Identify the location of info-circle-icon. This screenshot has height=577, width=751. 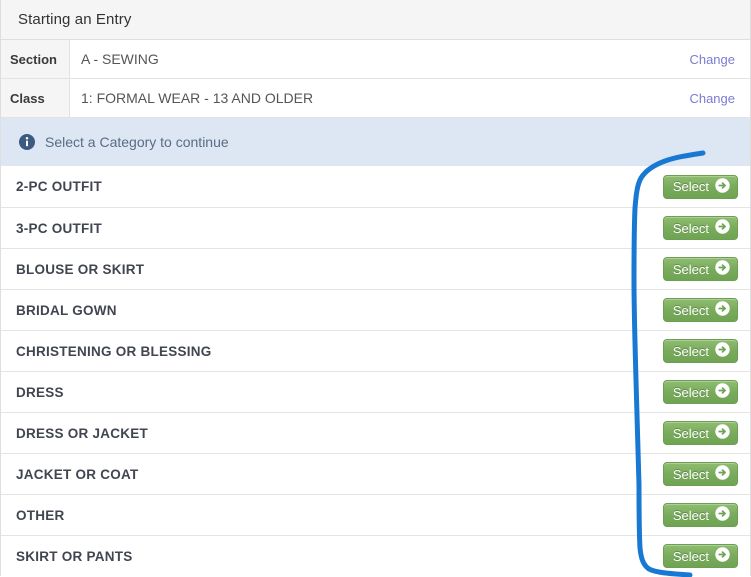
(27, 142).